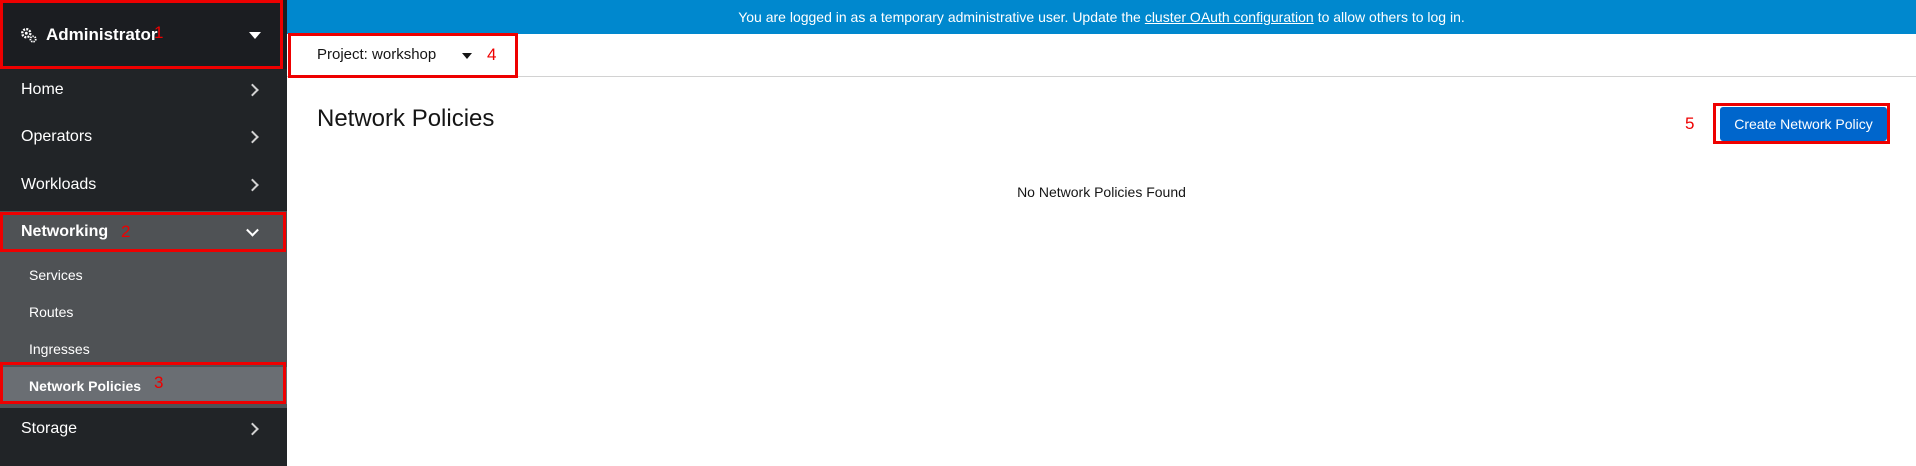 The height and width of the screenshot is (466, 1916). I want to click on project-bar: Project: workshop, so click(1101, 55).